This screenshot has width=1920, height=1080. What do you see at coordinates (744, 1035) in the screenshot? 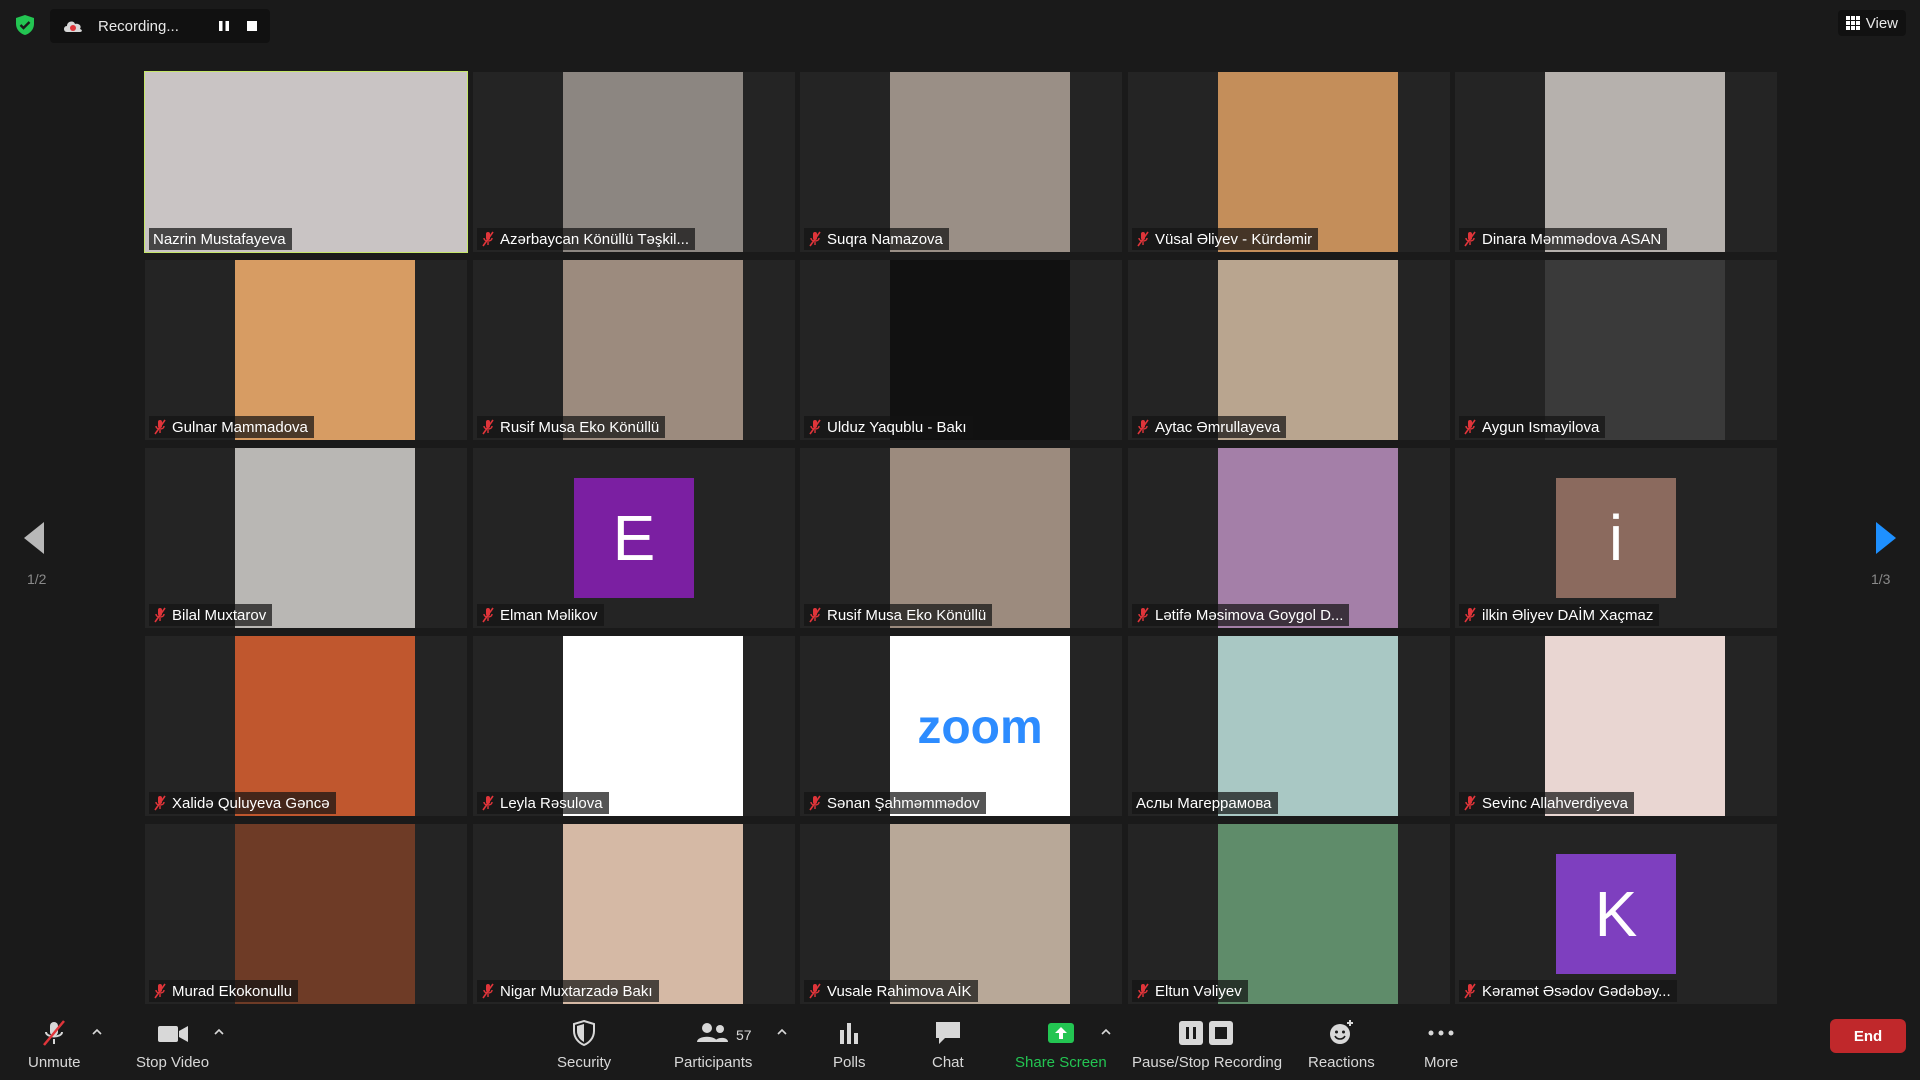
I see `participants-count: 57` at bounding box center [744, 1035].